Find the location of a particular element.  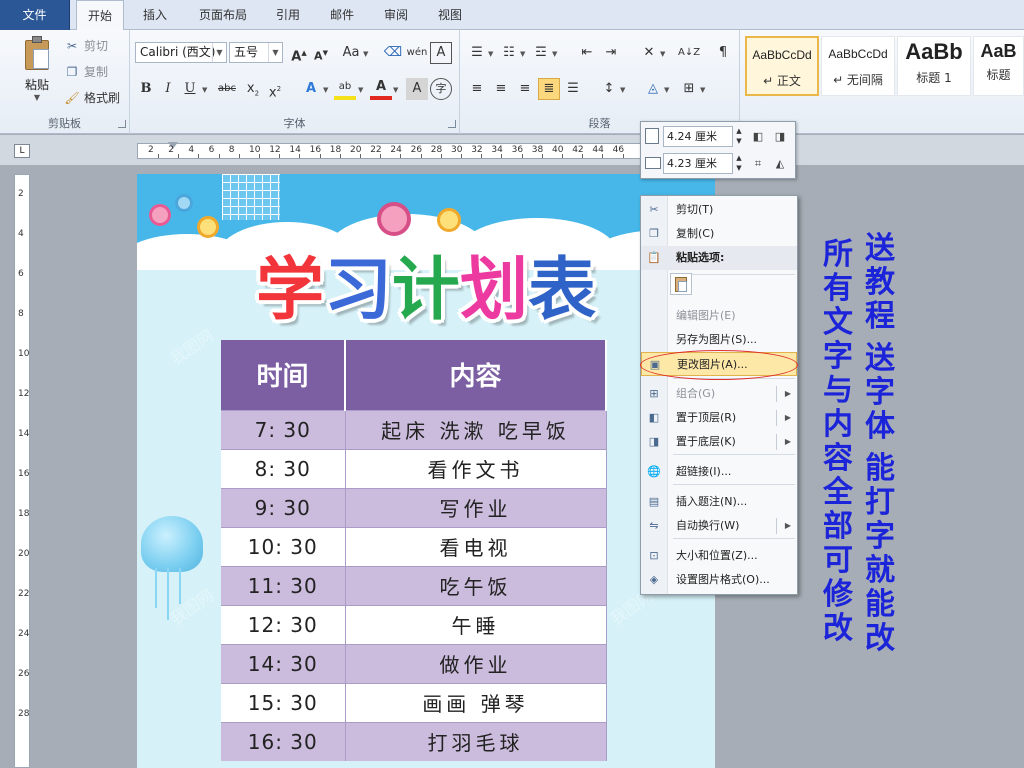

bold-button: B is located at coordinates (146, 89).